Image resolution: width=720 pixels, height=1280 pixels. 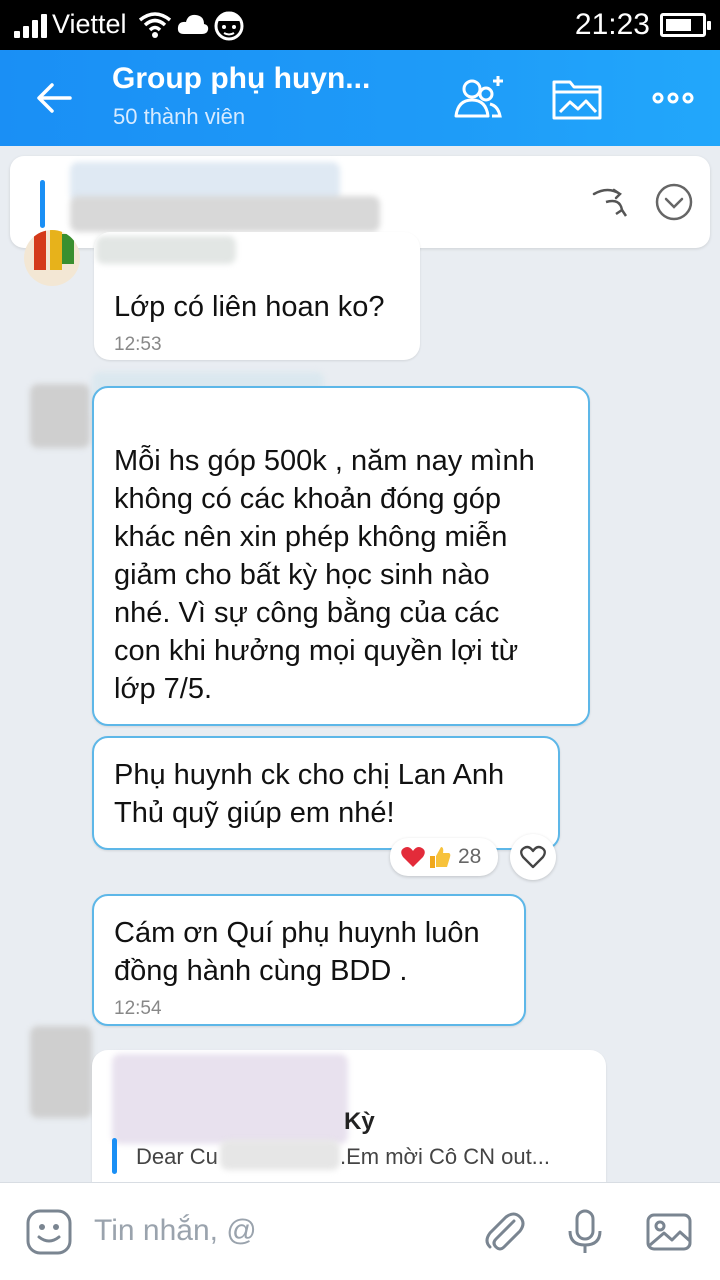 What do you see at coordinates (229, 26) in the screenshot?
I see `notification-face-icon` at bounding box center [229, 26].